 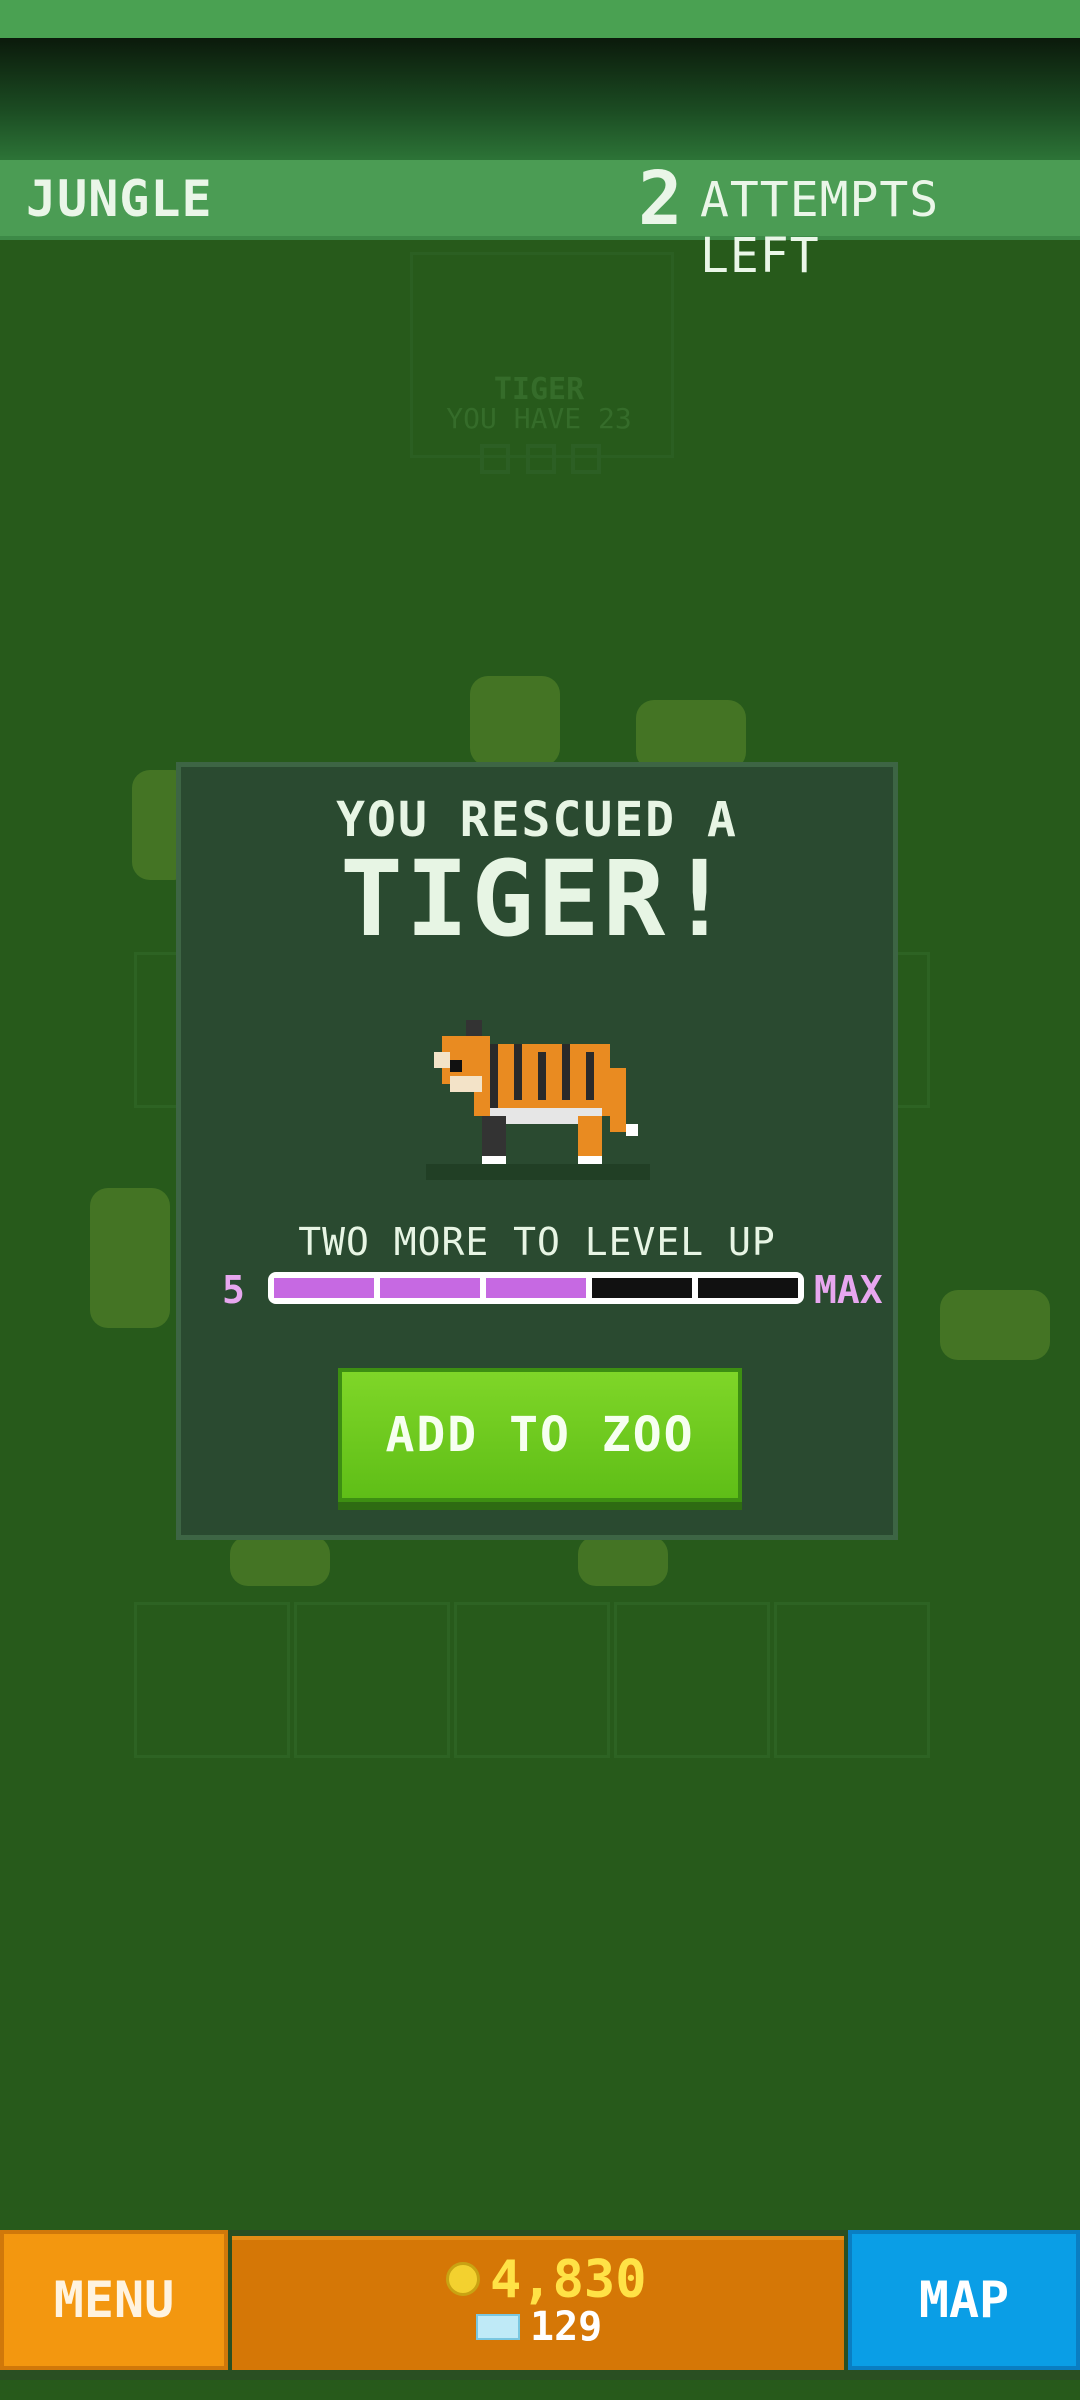 I want to click on coin-count: 4,830, so click(x=568, y=2280).